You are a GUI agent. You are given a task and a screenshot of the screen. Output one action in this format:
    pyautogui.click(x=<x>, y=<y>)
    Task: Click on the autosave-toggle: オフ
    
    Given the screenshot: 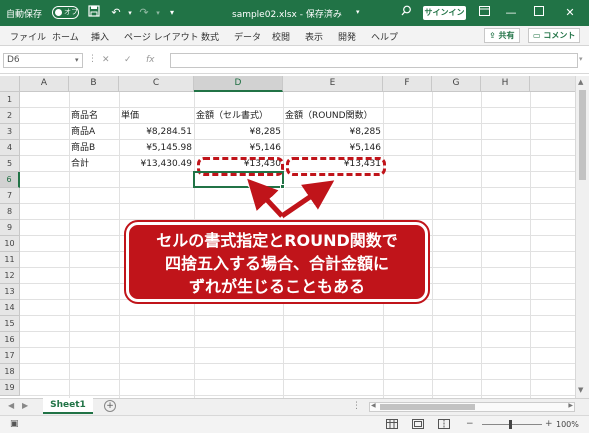 What is the action you would take?
    pyautogui.click(x=65, y=12)
    